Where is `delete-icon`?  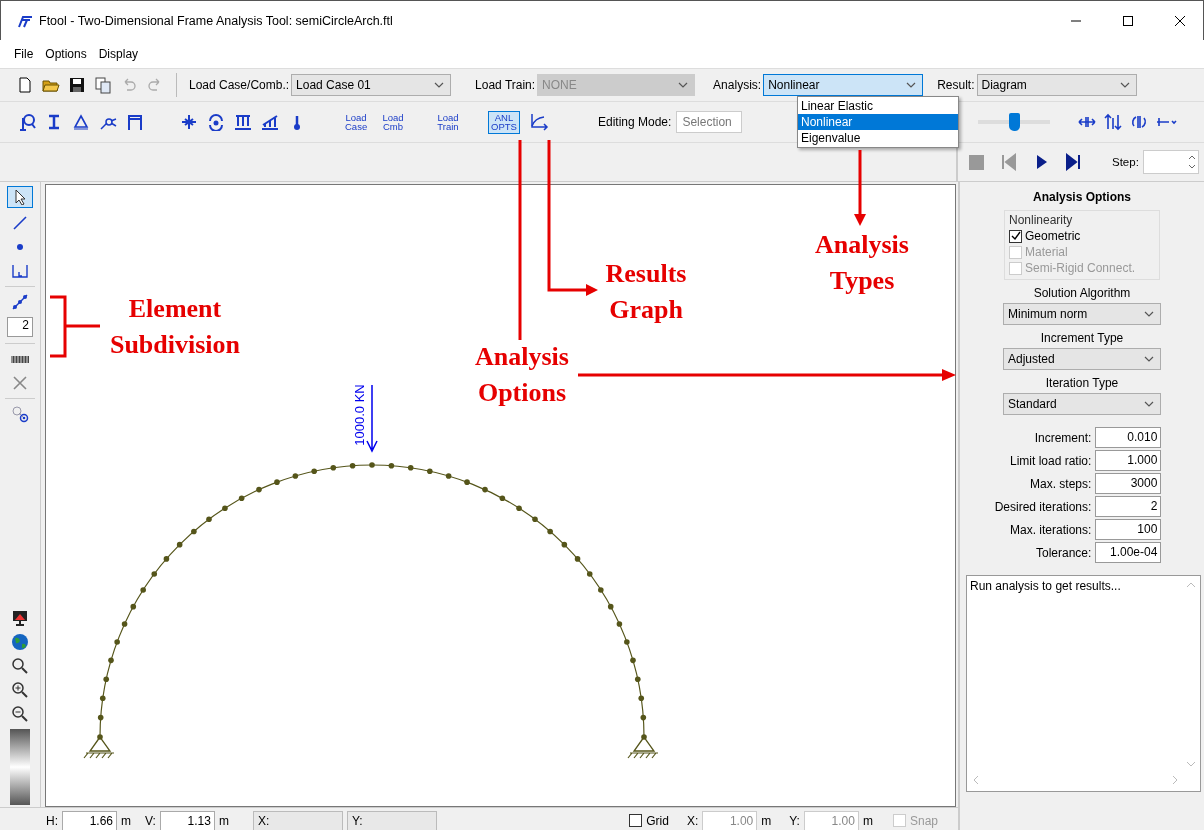
delete-icon is located at coordinates (20, 383).